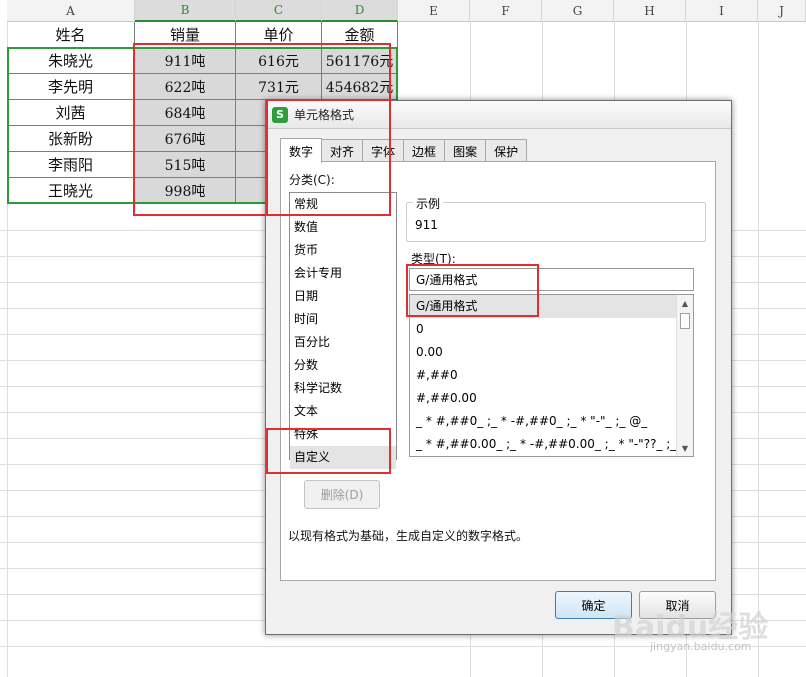 The width and height of the screenshot is (806, 677). What do you see at coordinates (71, 35) in the screenshot?
I see `header-cell-name: 姓名` at bounding box center [71, 35].